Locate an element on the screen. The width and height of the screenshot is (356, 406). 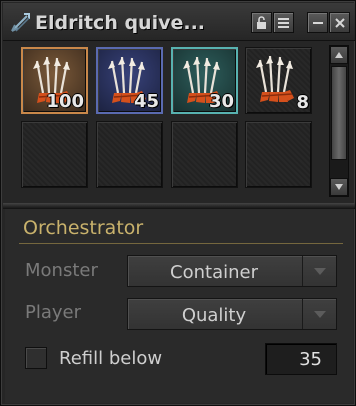
minimize-icon is located at coordinates (317, 22).